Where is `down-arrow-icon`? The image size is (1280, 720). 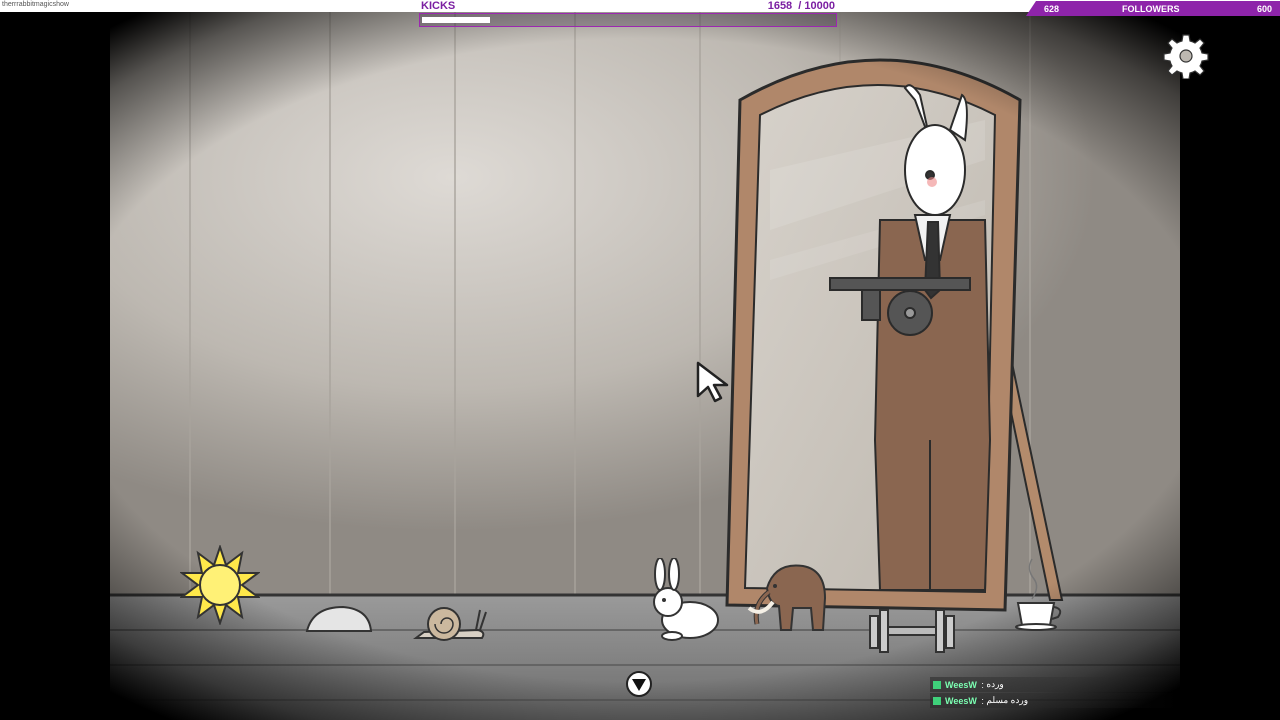 down-arrow-icon is located at coordinates (639, 684).